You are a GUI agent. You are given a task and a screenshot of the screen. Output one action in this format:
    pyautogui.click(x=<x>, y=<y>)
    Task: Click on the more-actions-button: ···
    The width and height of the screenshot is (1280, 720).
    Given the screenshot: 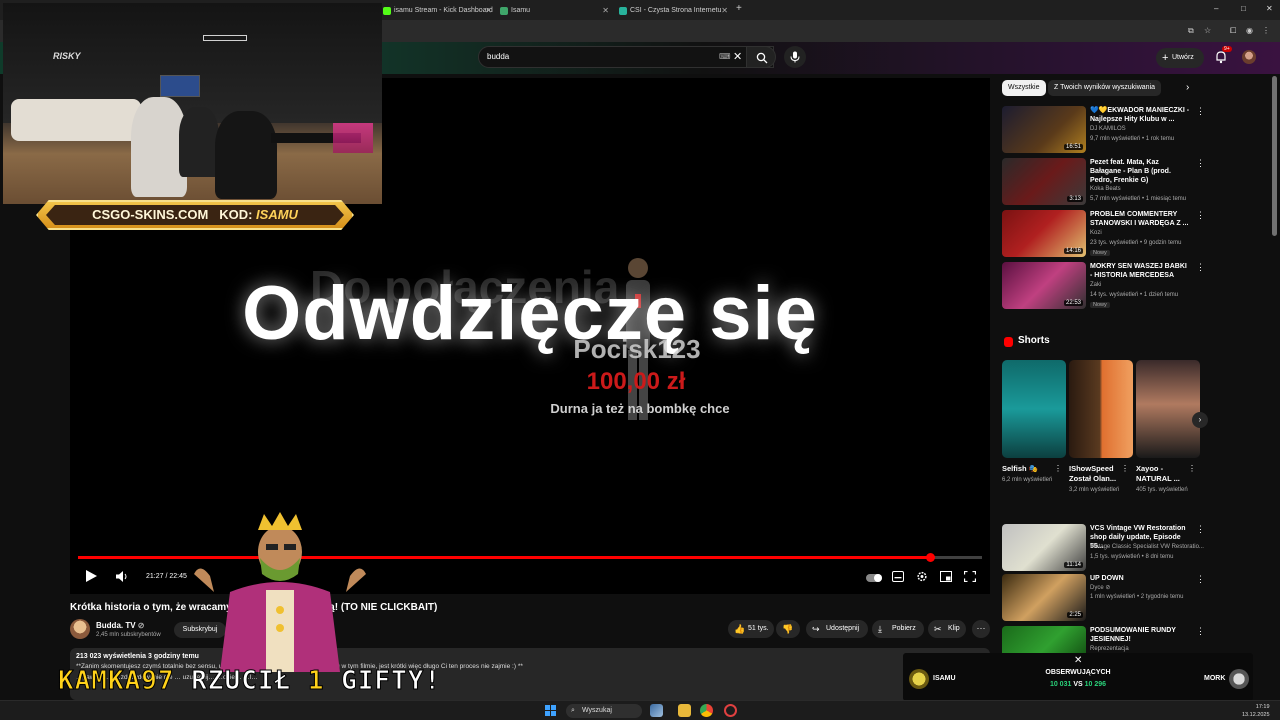 What is the action you would take?
    pyautogui.click(x=981, y=629)
    